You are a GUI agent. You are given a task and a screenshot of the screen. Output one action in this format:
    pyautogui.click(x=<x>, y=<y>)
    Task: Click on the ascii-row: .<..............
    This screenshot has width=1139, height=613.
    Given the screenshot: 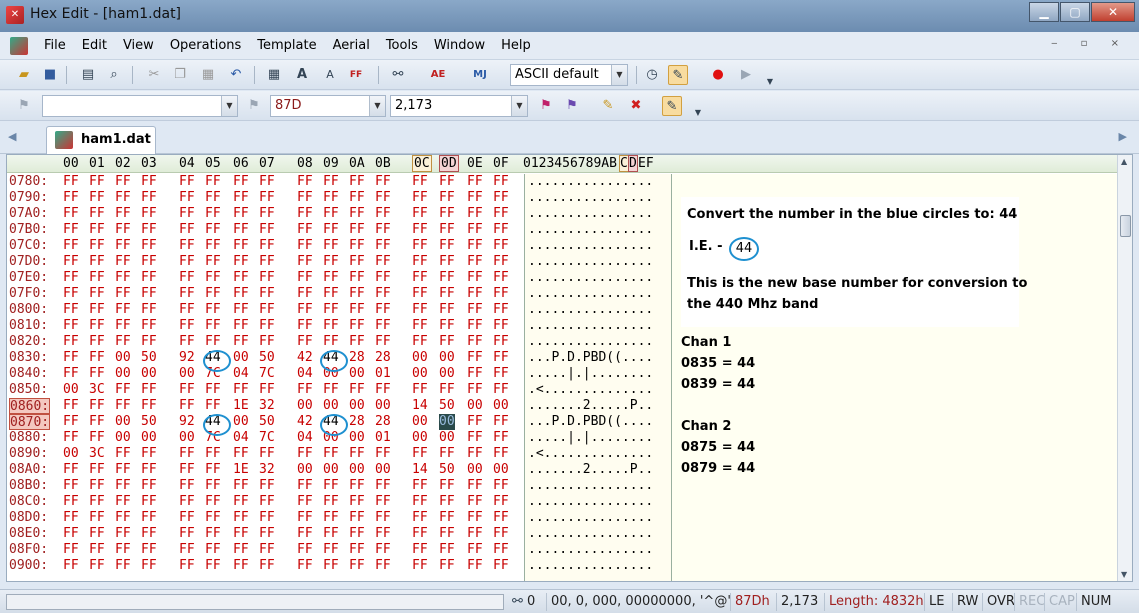 What is the action you would take?
    pyautogui.click(x=590, y=390)
    